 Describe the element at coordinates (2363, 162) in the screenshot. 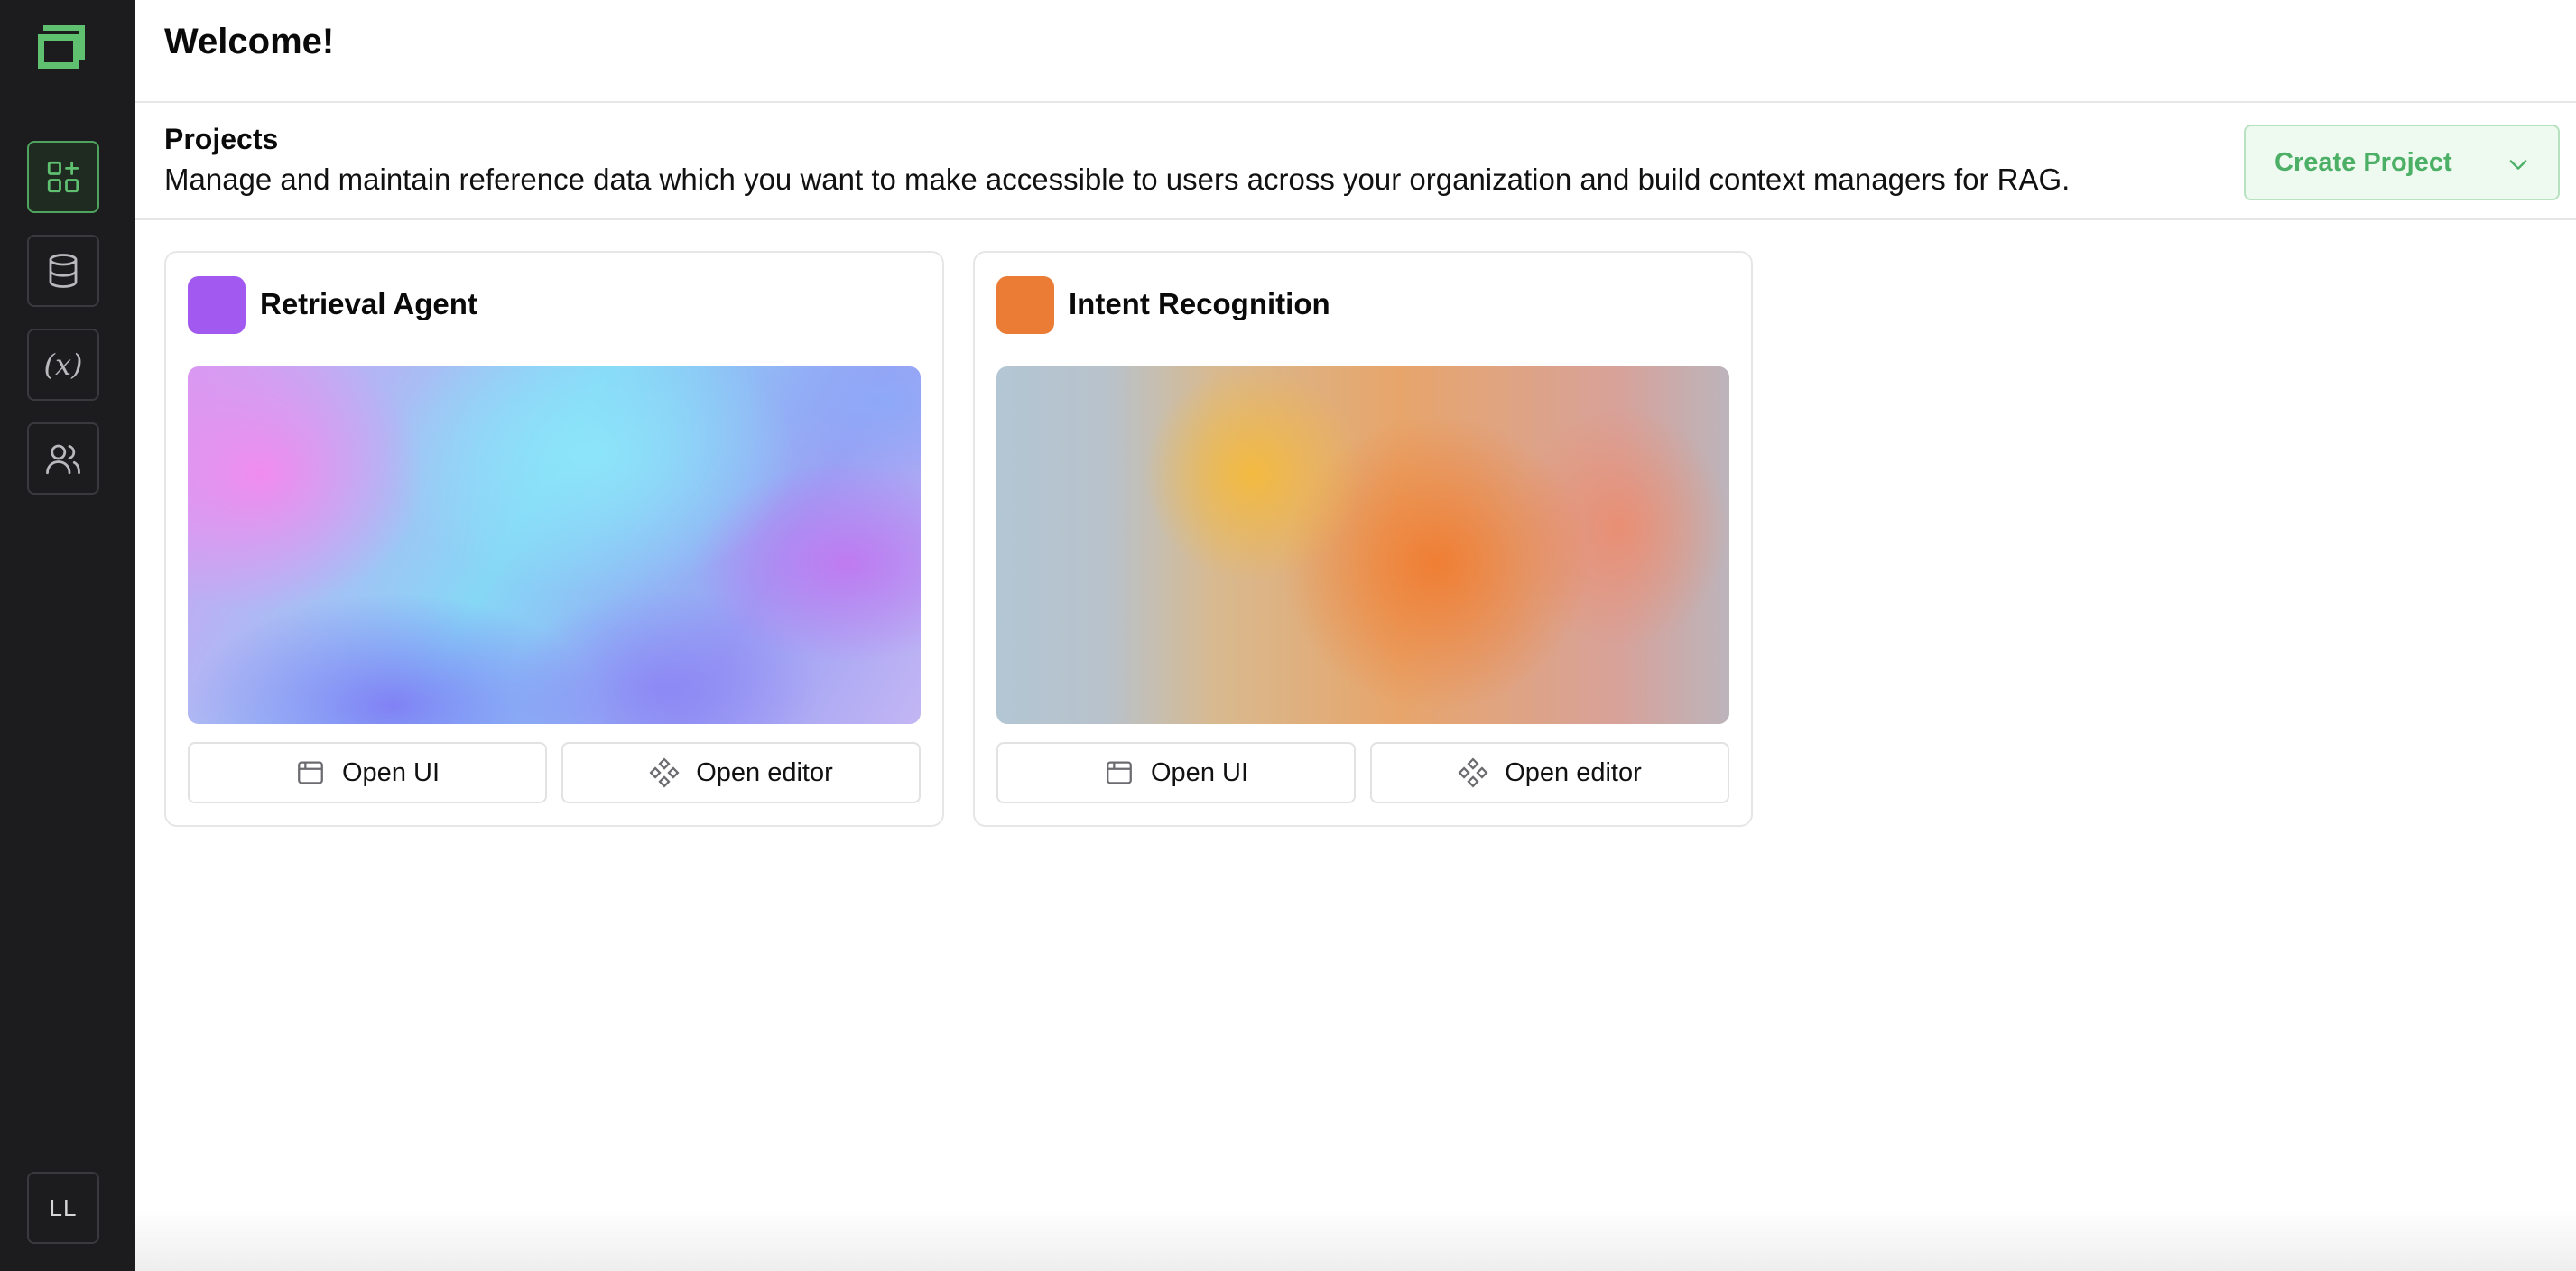

I see `create-project-label: Create Project` at that location.